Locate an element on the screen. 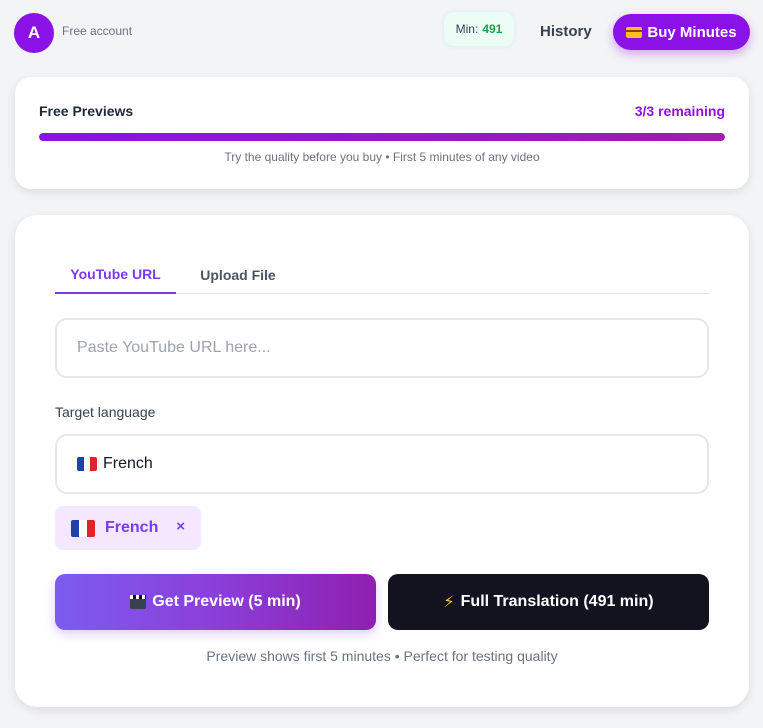  get-preview-button: Get Preview (5 min) is located at coordinates (215, 602).